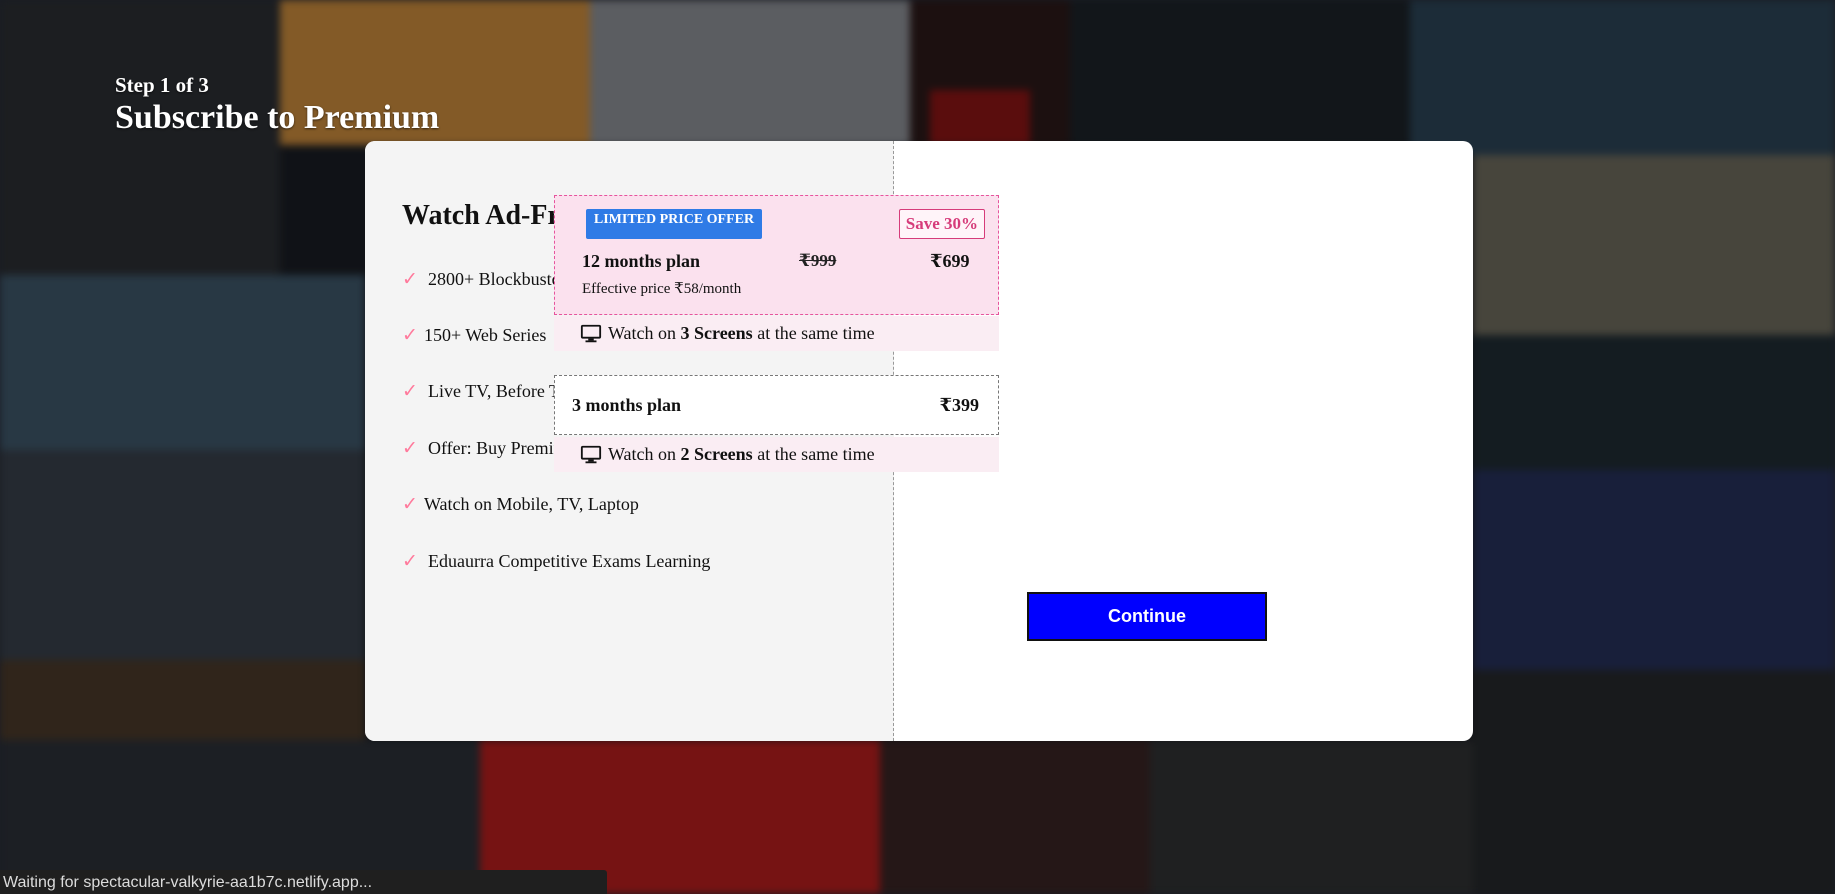 This screenshot has height=894, width=1835. I want to click on screens-count: 2 Screens, so click(716, 454).